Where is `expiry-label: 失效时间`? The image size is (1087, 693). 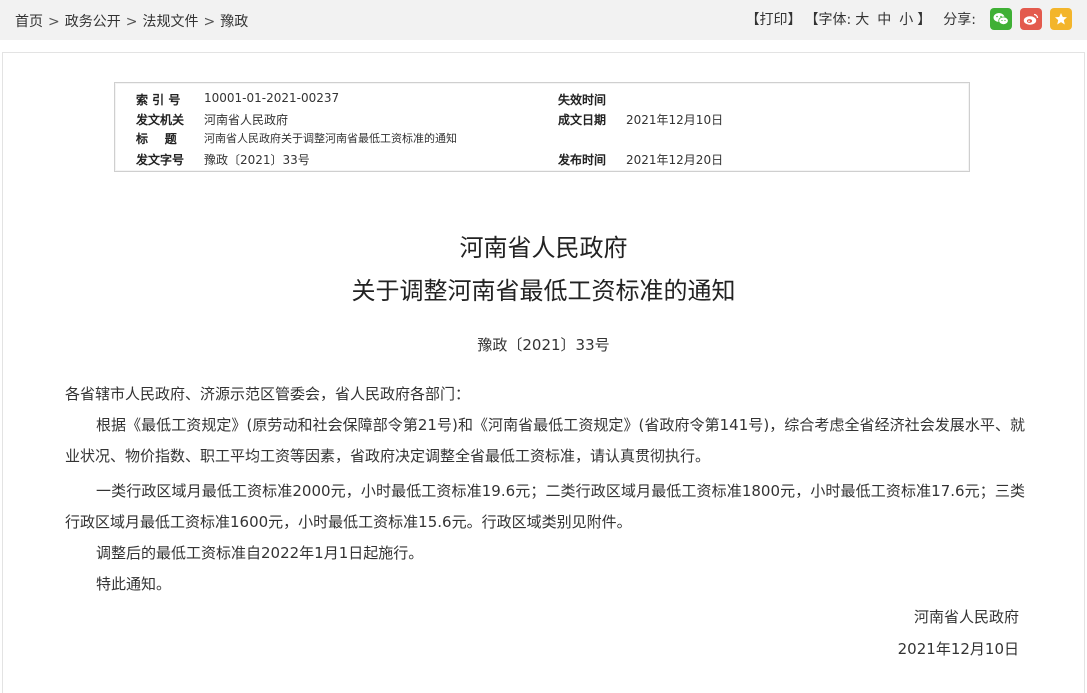
expiry-label: 失效时间 is located at coordinates (582, 100).